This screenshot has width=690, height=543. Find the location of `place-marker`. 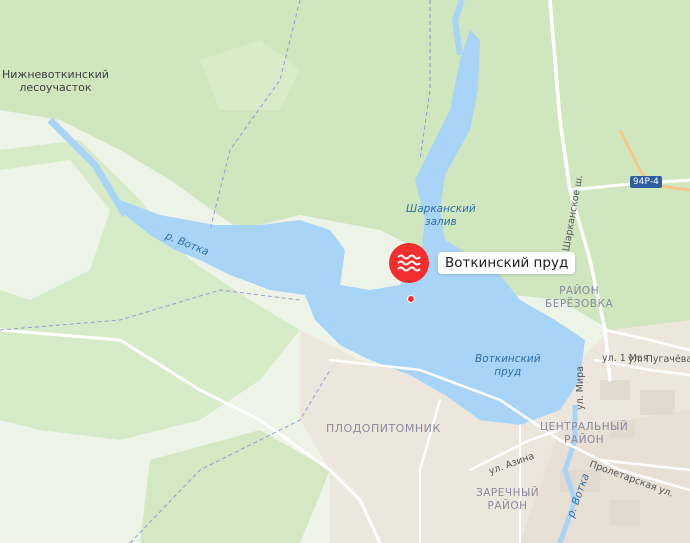

place-marker is located at coordinates (411, 265).